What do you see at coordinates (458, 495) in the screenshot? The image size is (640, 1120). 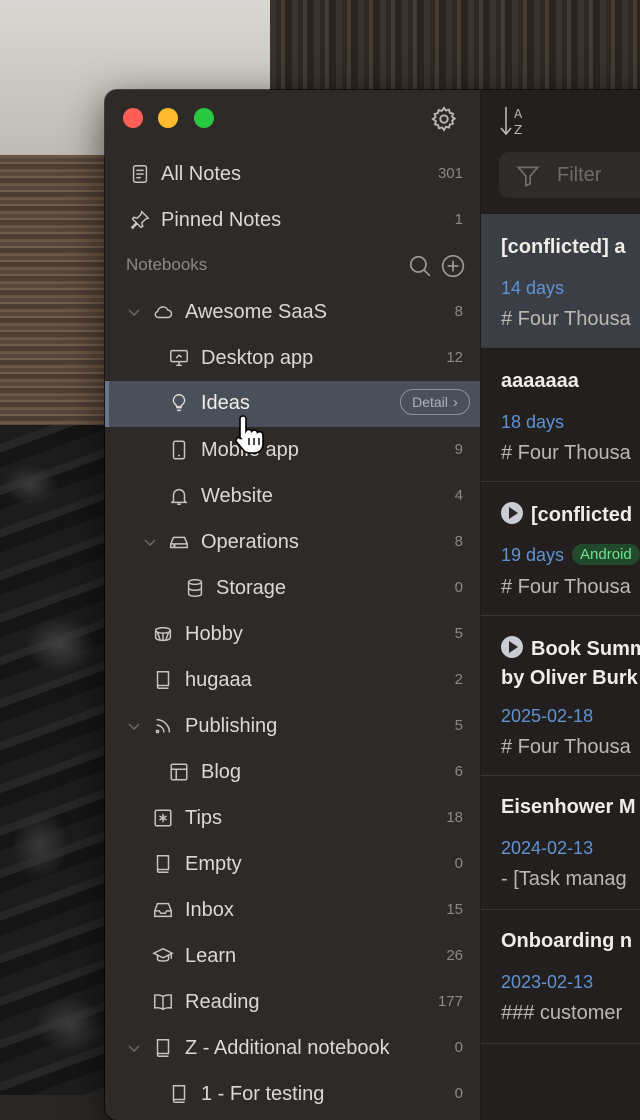 I see `note-count: 4` at bounding box center [458, 495].